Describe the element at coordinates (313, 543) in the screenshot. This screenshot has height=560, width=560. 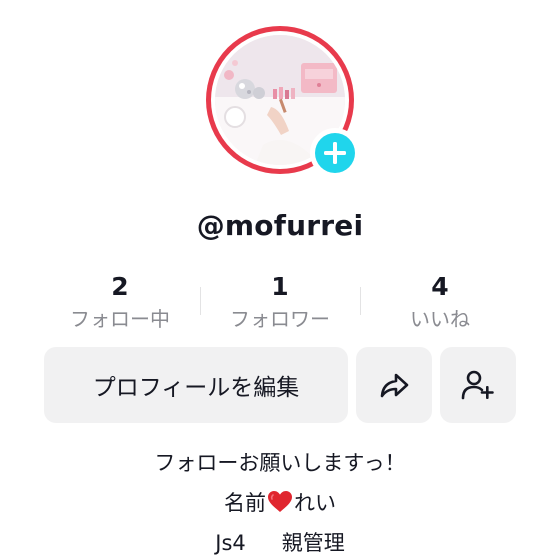
I see `bio-parent-managed: 親管理` at that location.